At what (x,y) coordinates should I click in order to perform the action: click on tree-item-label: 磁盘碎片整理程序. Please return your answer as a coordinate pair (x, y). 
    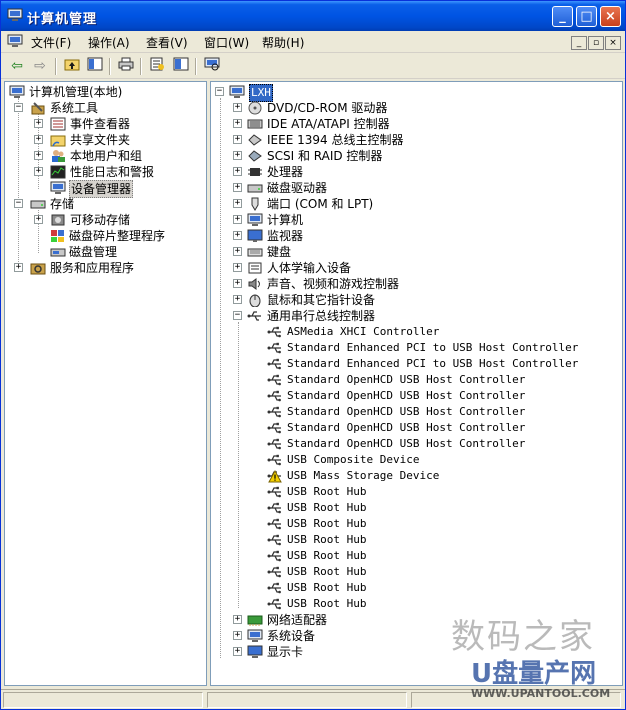
    Looking at the image, I should click on (117, 236).